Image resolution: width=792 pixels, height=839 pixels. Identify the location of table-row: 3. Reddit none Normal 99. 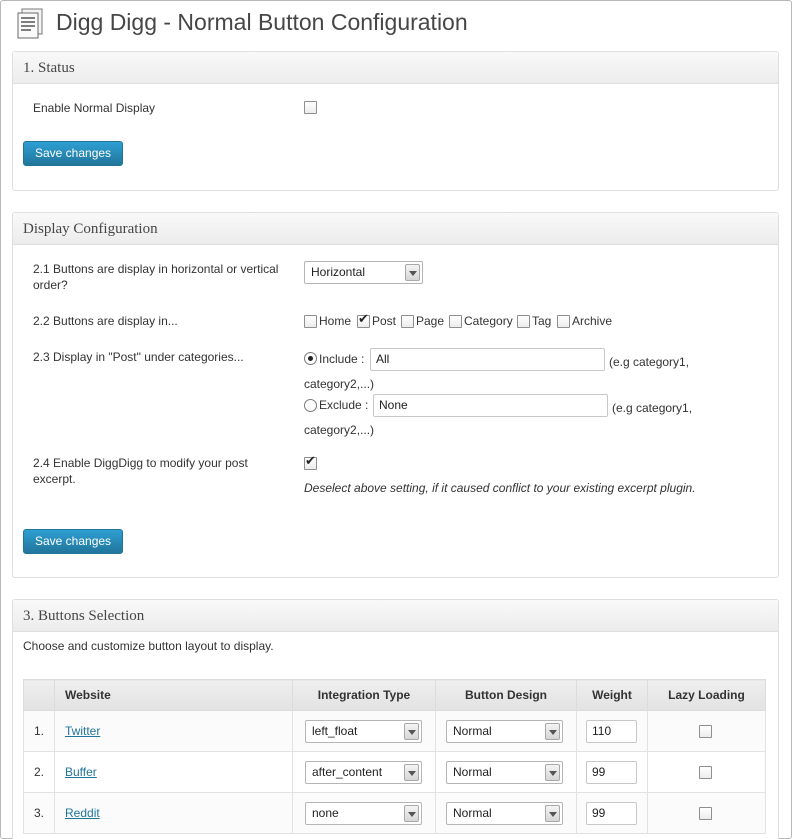
(394, 813).